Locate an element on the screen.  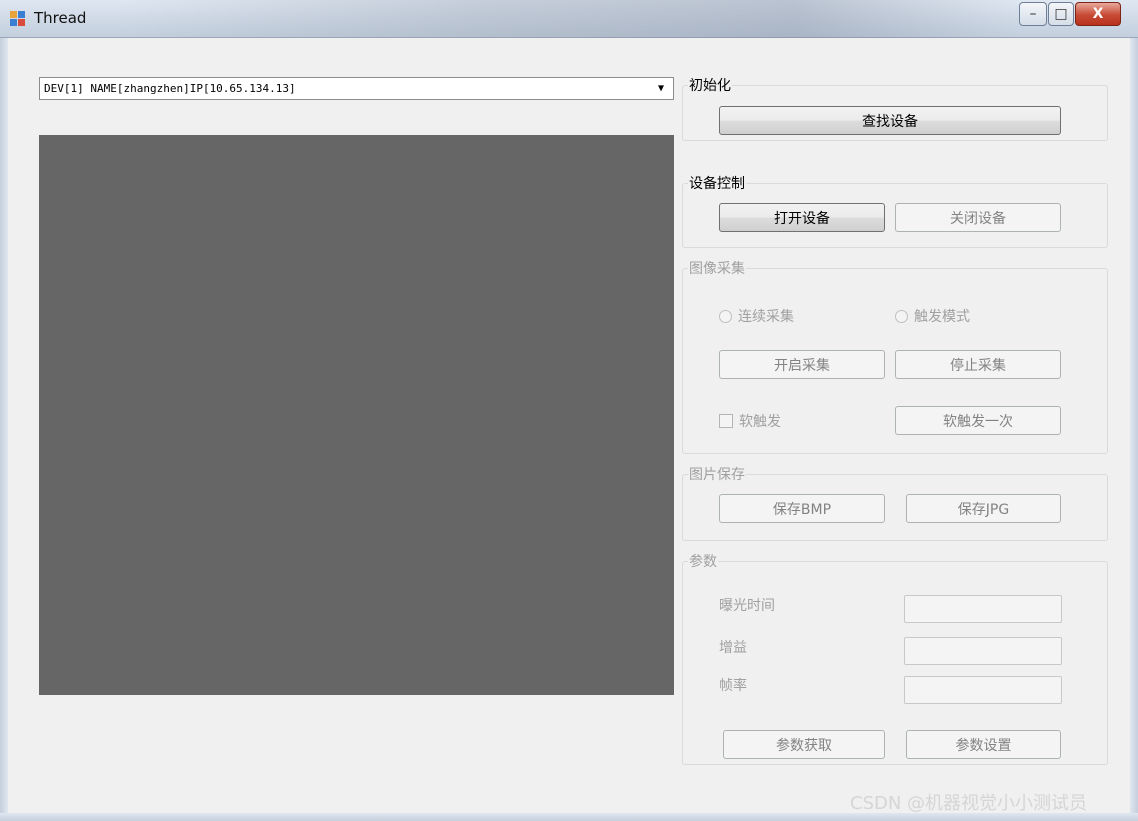
minimize-icon: – is located at coordinates (1033, 14).